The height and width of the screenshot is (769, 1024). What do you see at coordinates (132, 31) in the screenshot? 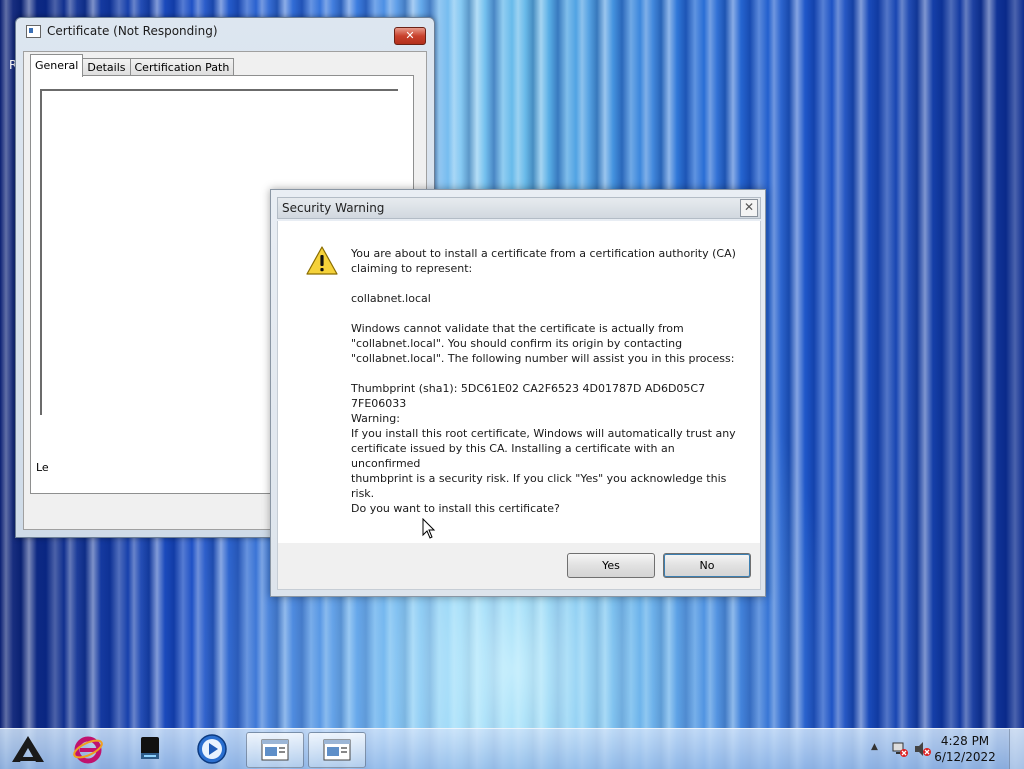
I see `certificate-window-title: Certificate (Not Responding)` at bounding box center [132, 31].